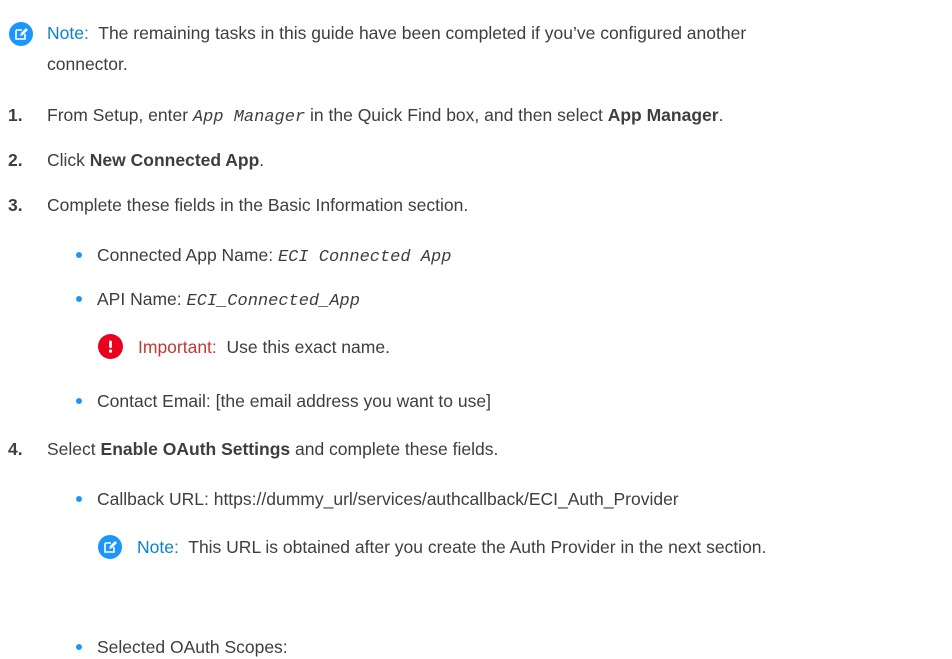  What do you see at coordinates (15, 205) in the screenshot?
I see `step-number: 3.` at bounding box center [15, 205].